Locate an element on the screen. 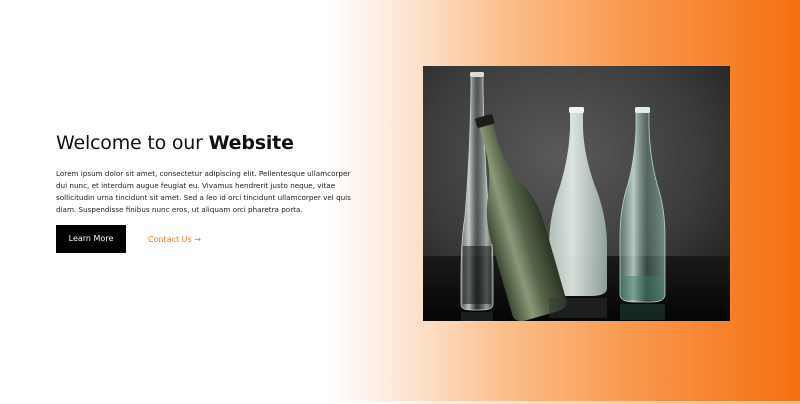 This screenshot has height=404, width=800. contact-us-label: Contact Us is located at coordinates (170, 239).